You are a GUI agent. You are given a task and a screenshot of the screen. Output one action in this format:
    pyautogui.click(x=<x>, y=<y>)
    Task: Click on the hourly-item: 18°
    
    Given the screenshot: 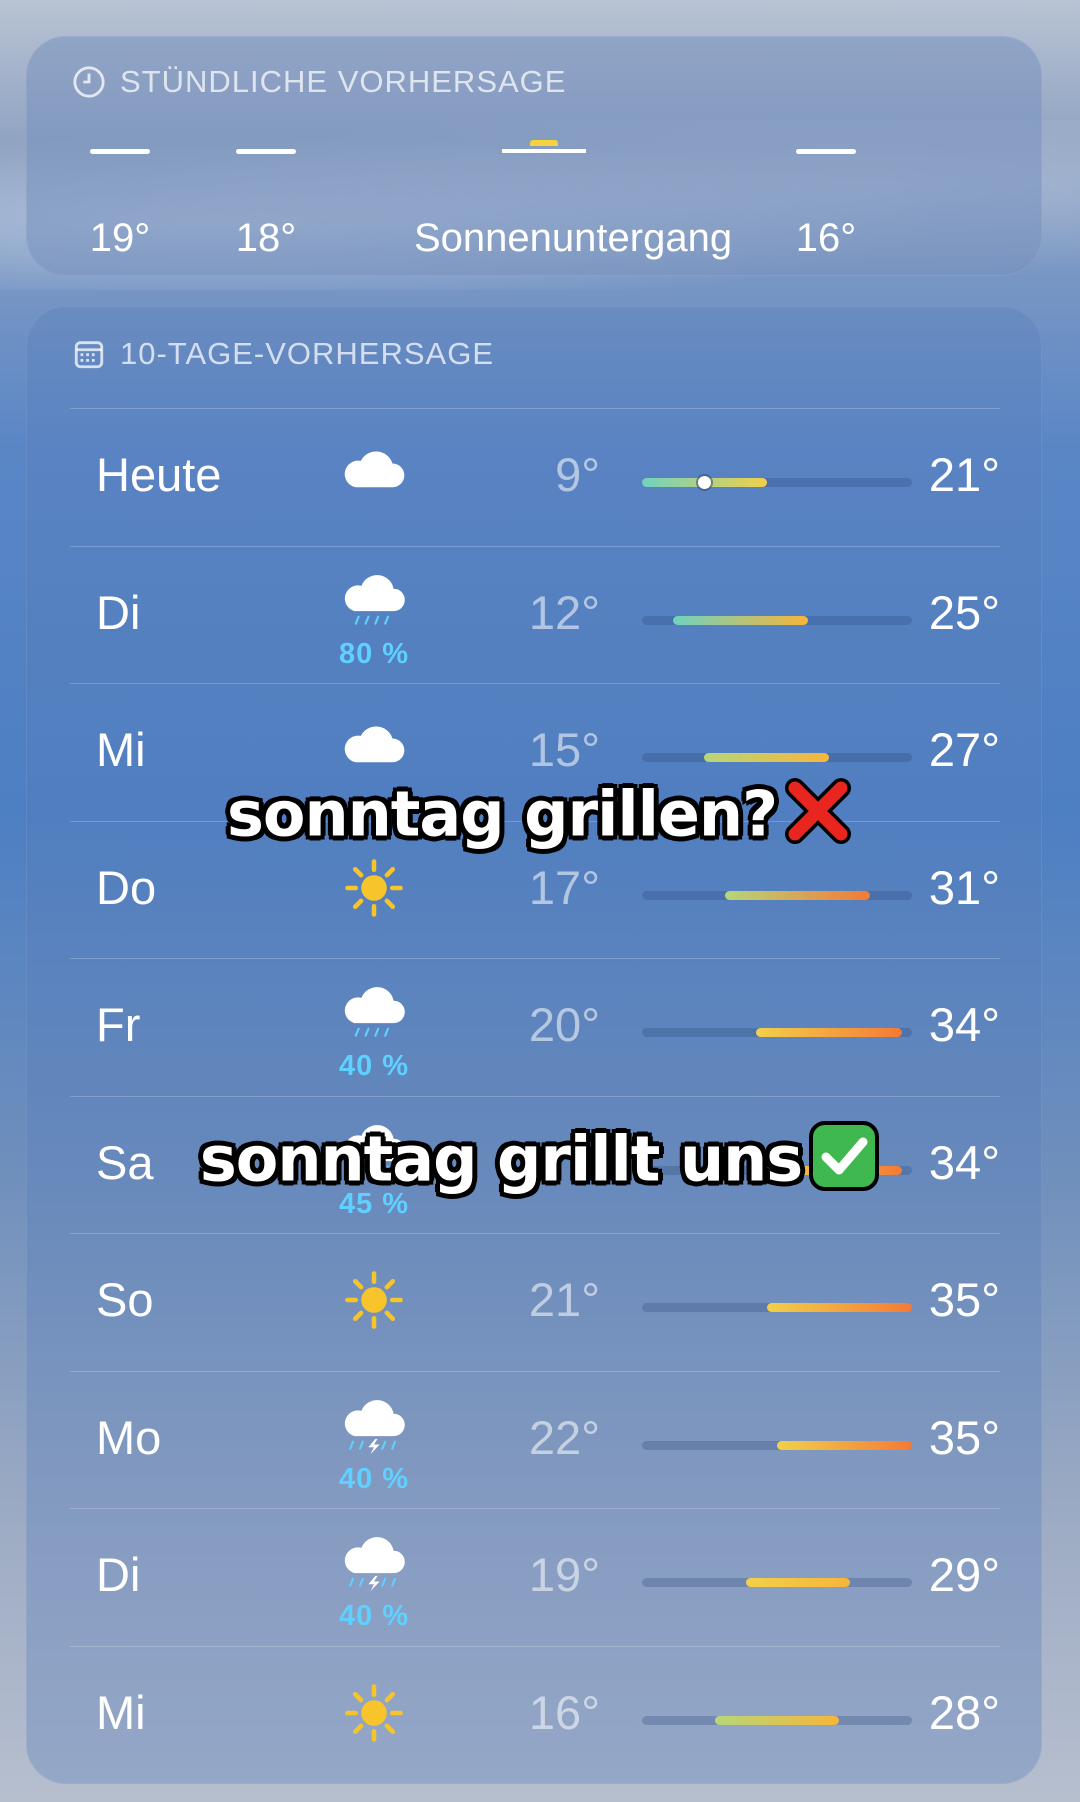 What is the action you would take?
    pyautogui.click(x=266, y=198)
    